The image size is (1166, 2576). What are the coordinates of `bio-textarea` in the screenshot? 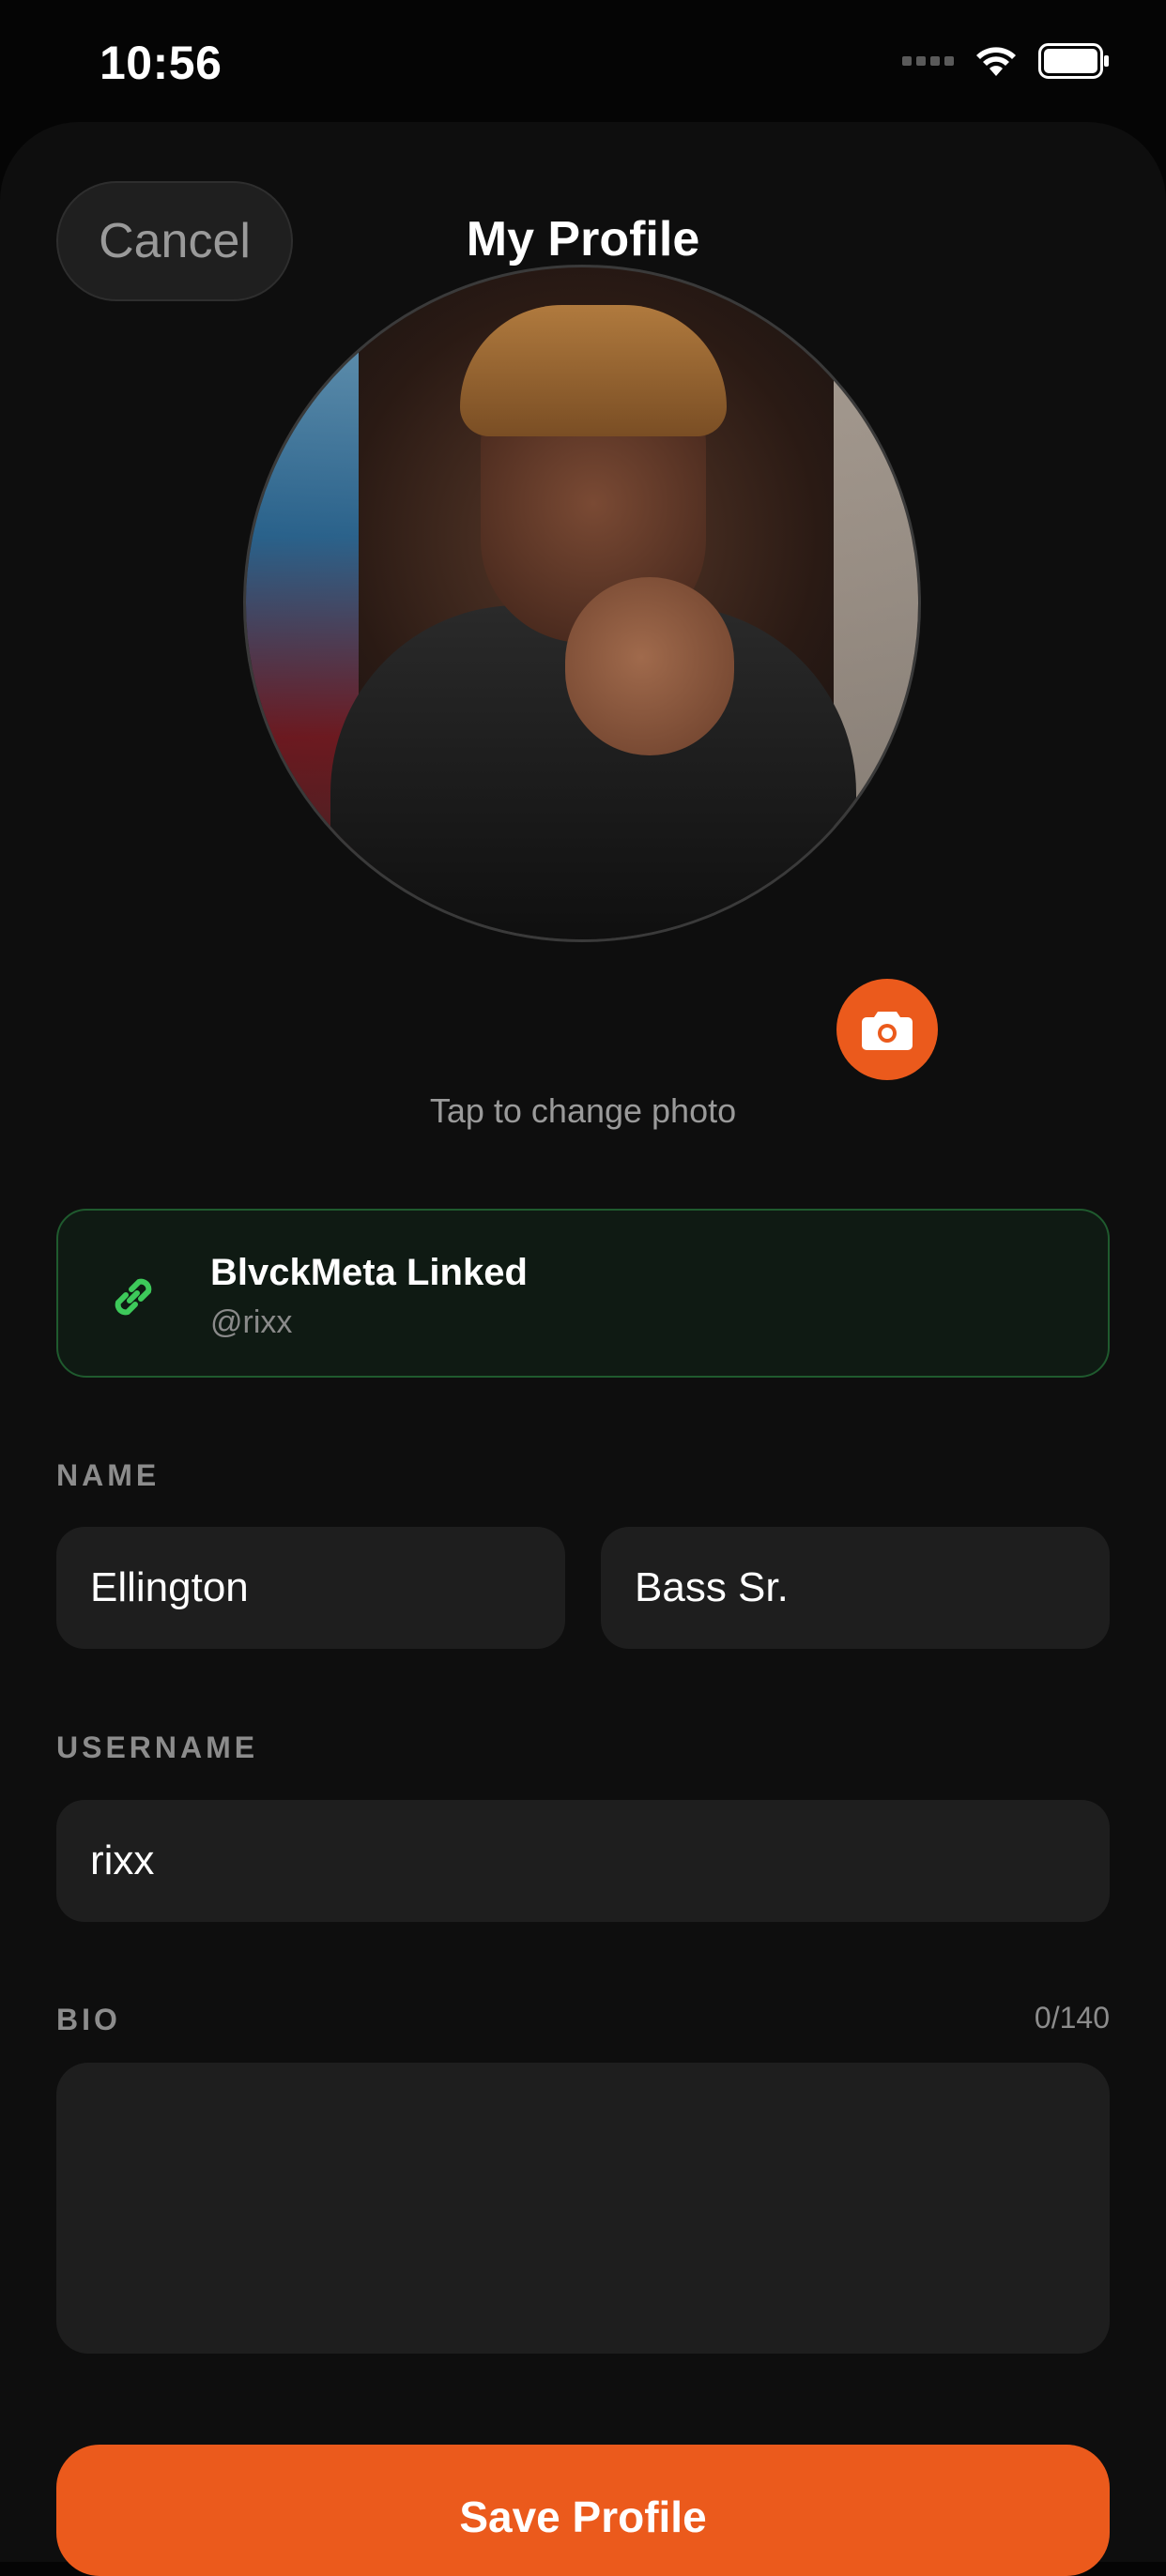 It's located at (583, 2208).